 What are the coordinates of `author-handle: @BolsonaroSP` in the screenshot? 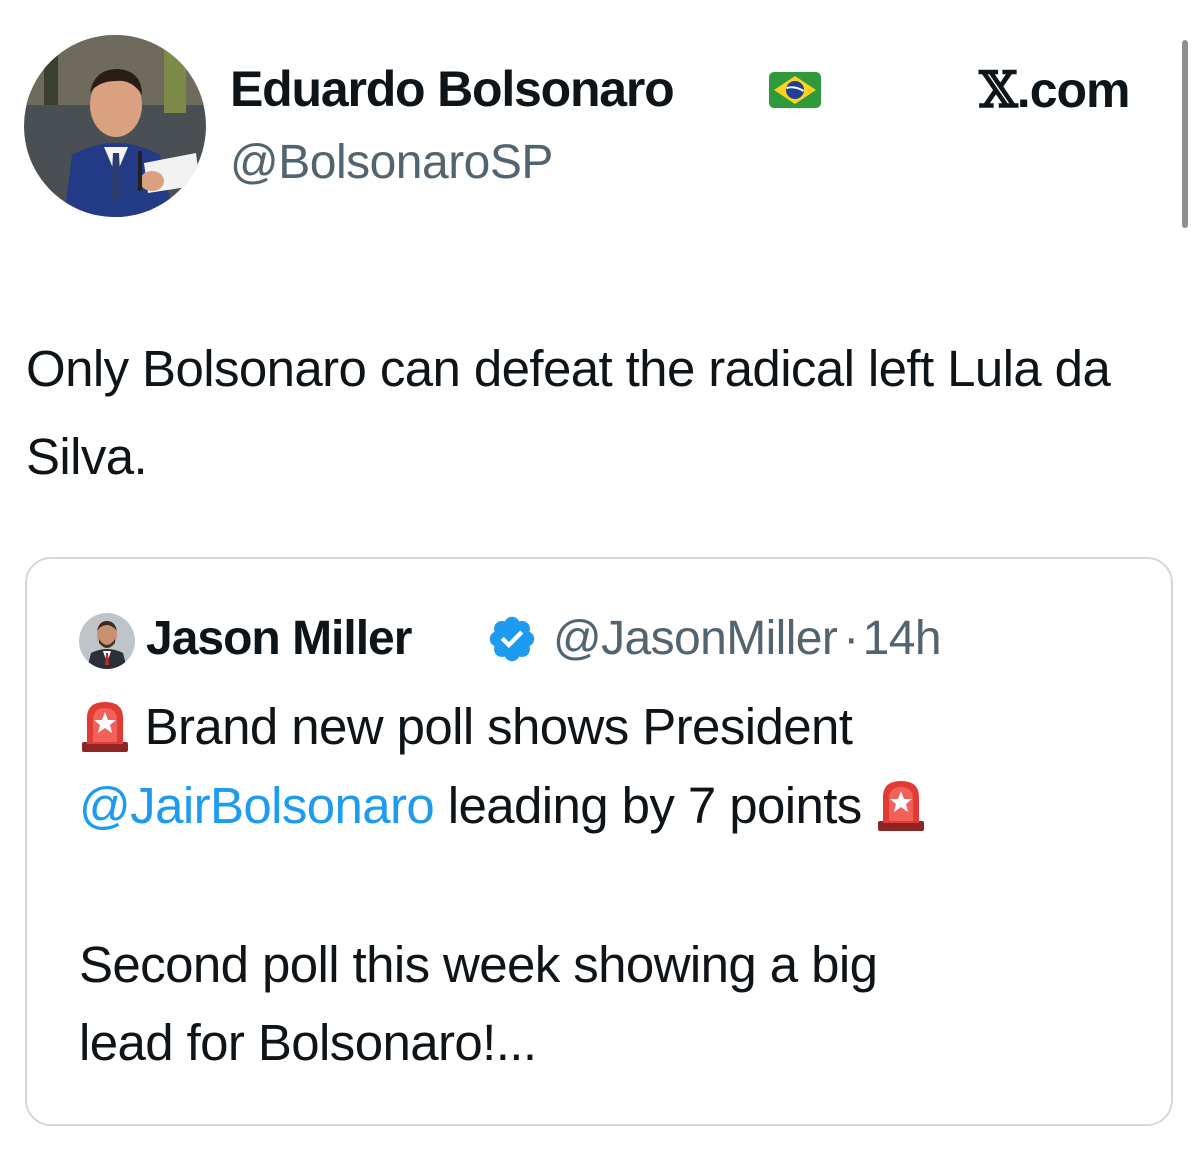 It's located at (391, 163).